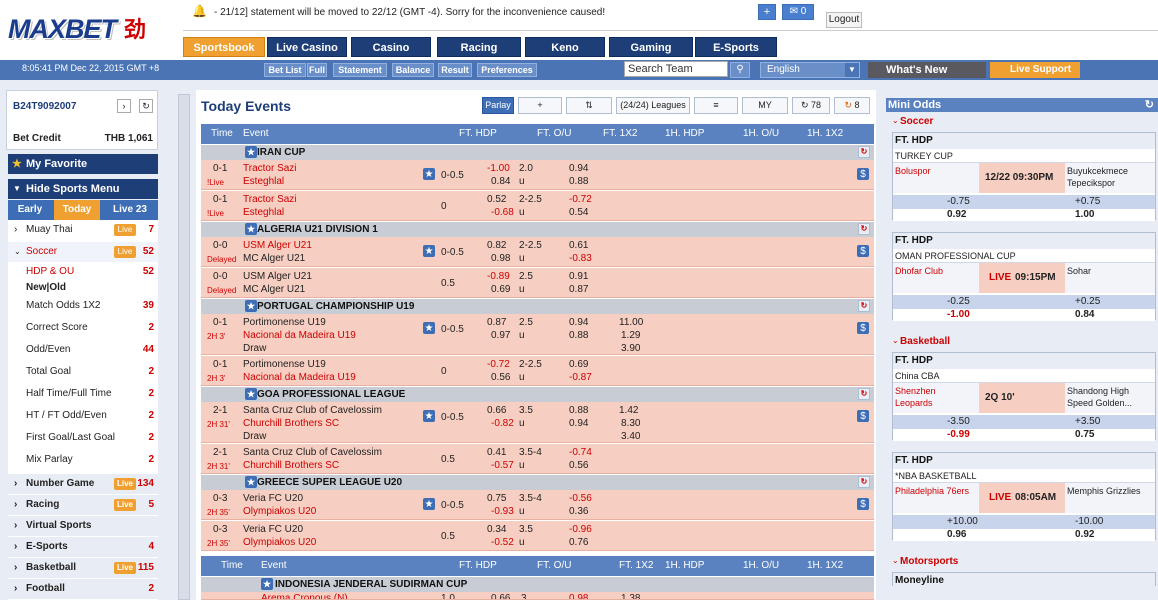  Describe the element at coordinates (537, 229) in the screenshot. I see `league-row: ★ ALGERIA U21 DIVISION 1 ↻` at that location.